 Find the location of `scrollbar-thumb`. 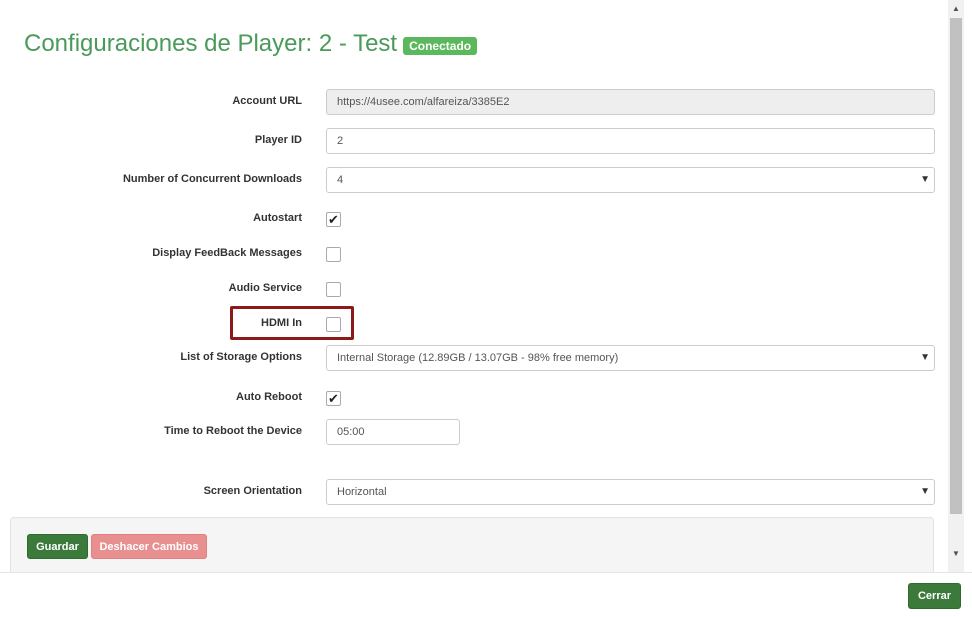

scrollbar-thumb is located at coordinates (956, 266).